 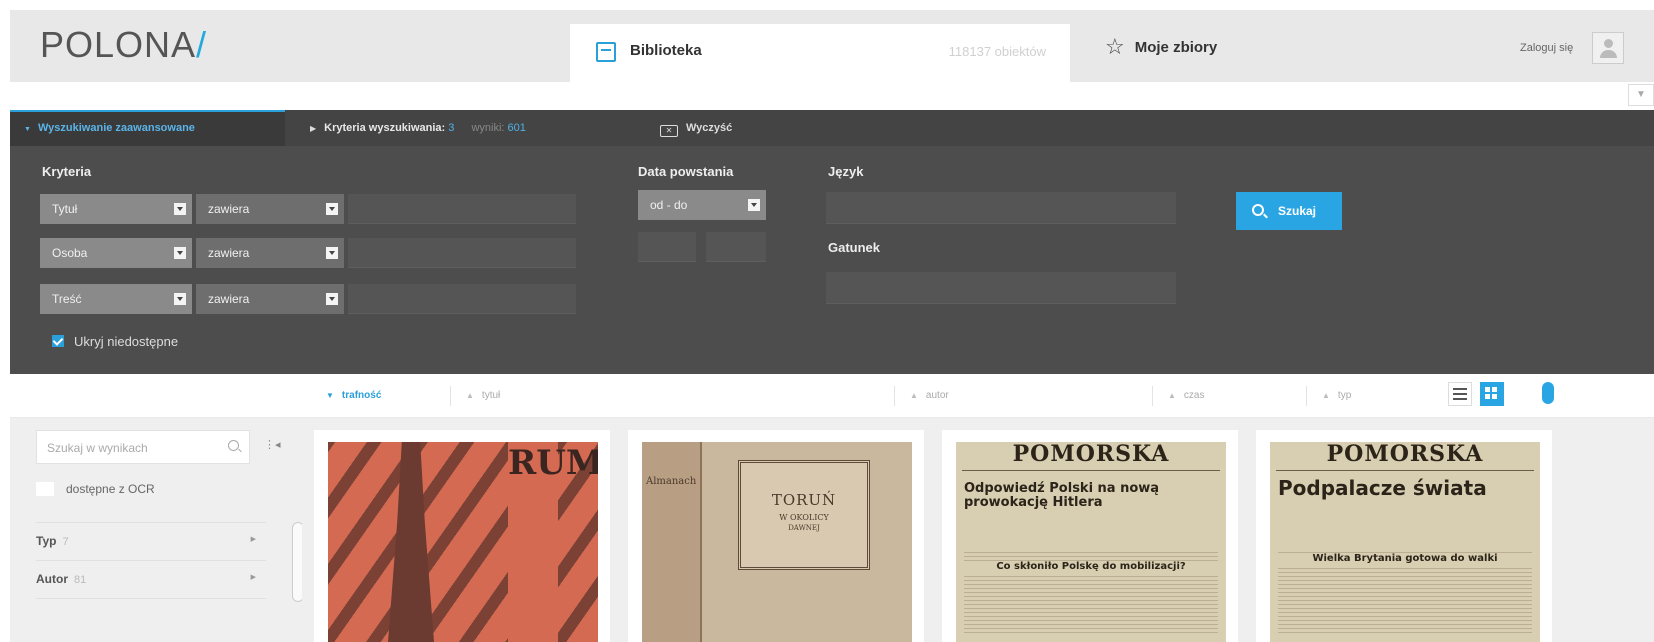 I want to click on newspaper-subhead: Co skłoniło Polskę do mobilizacji?, so click(x=1091, y=567).